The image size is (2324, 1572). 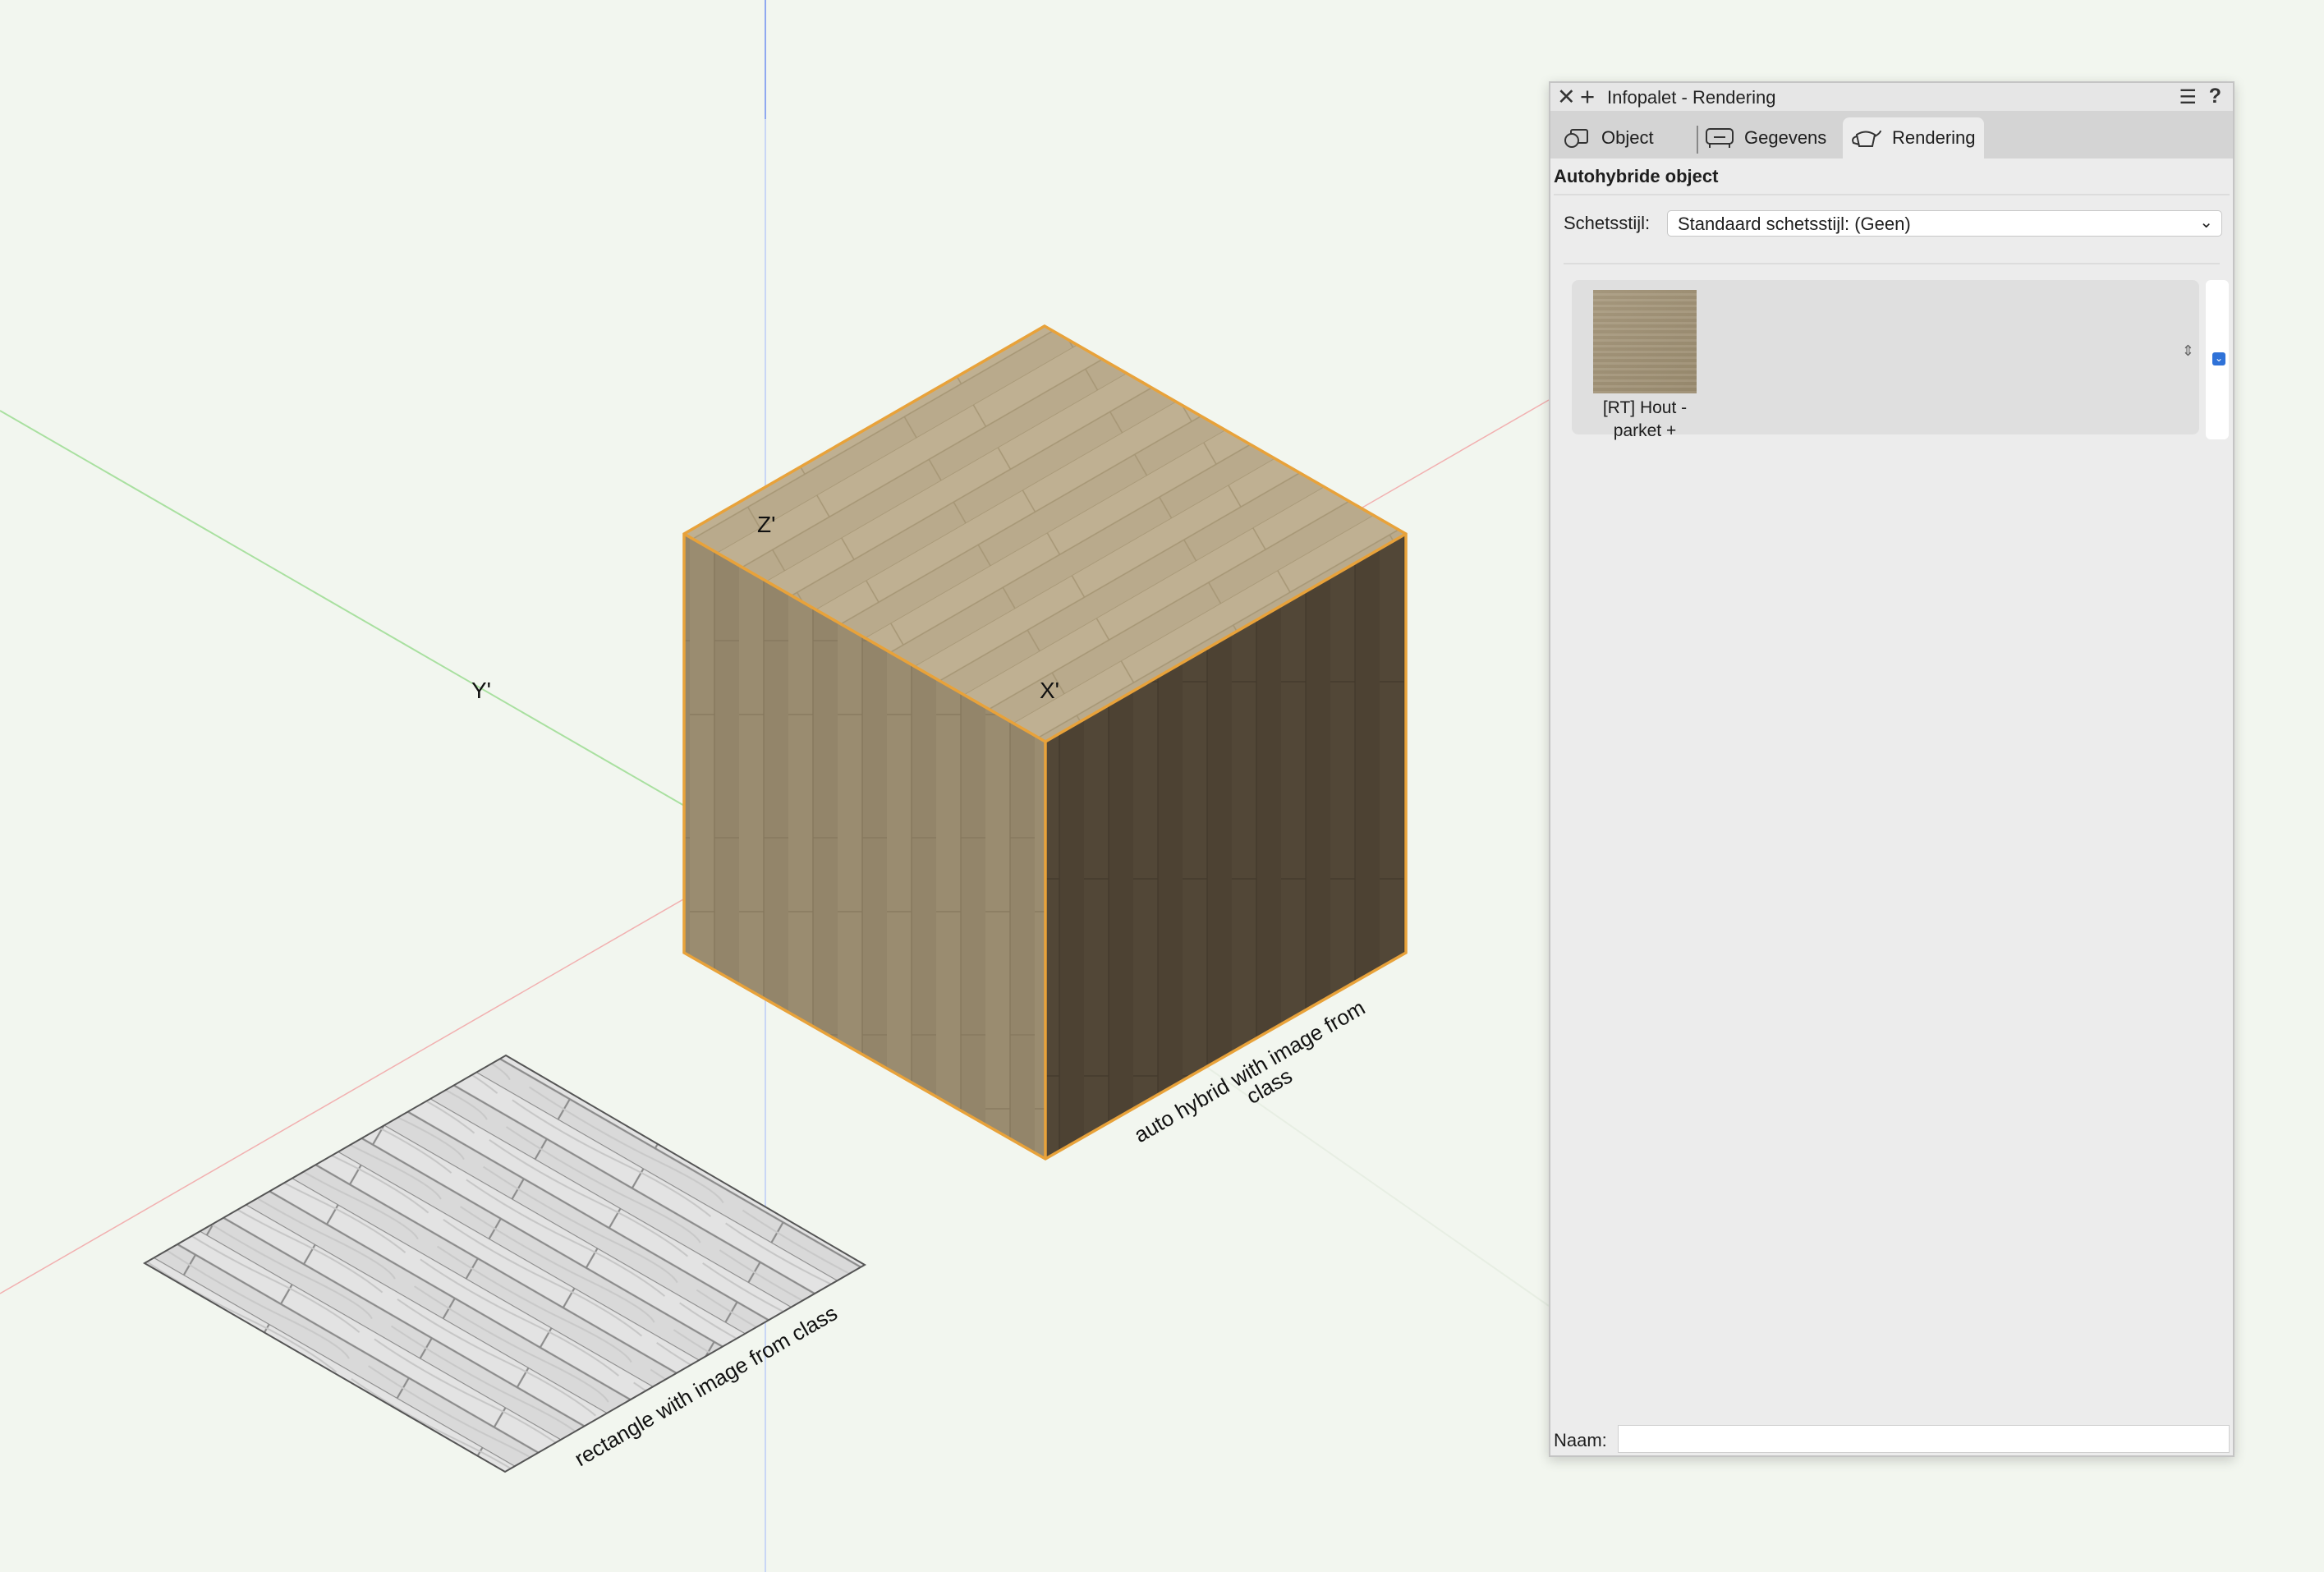 I want to click on sketch-style-label: Schetsstijl:, so click(x=1607, y=223).